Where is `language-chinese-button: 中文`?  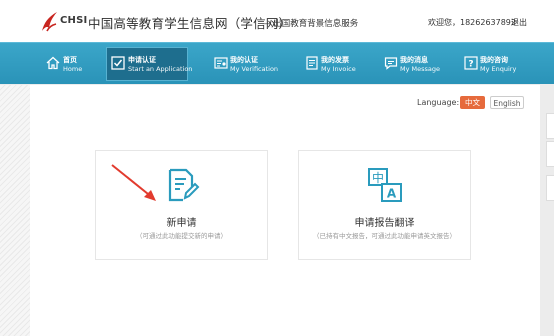 language-chinese-button: 中文 is located at coordinates (472, 102).